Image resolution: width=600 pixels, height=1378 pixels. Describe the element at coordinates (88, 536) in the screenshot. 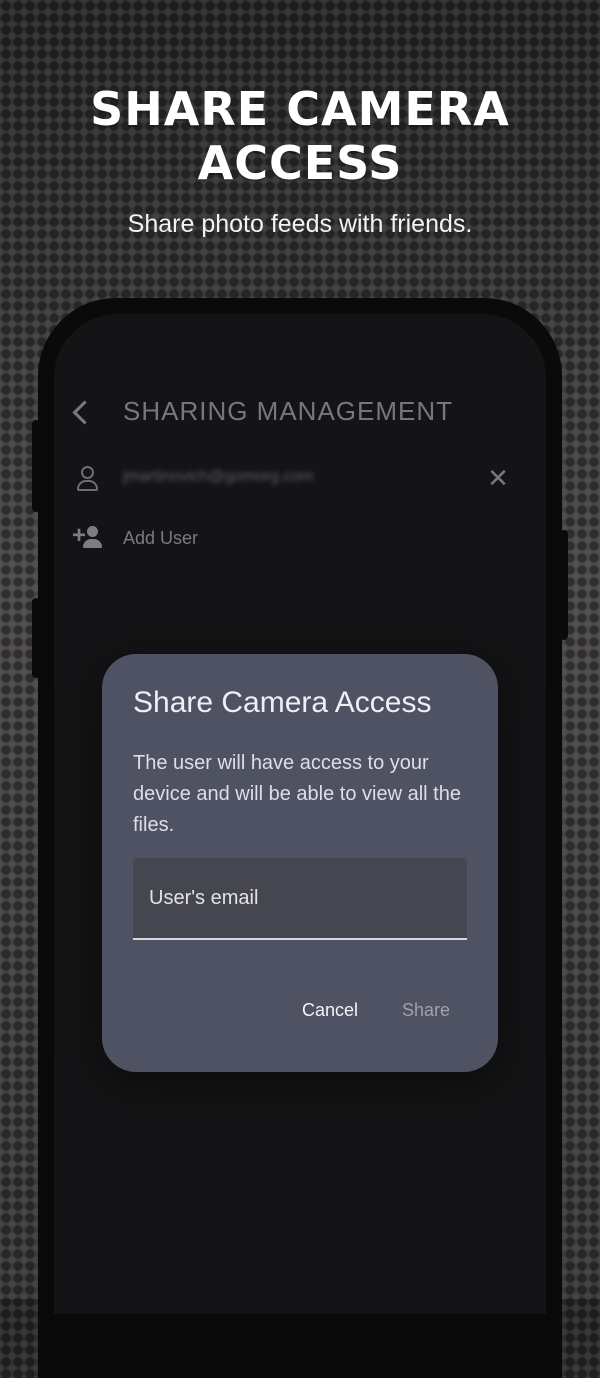

I see `person-add-icon: +` at that location.